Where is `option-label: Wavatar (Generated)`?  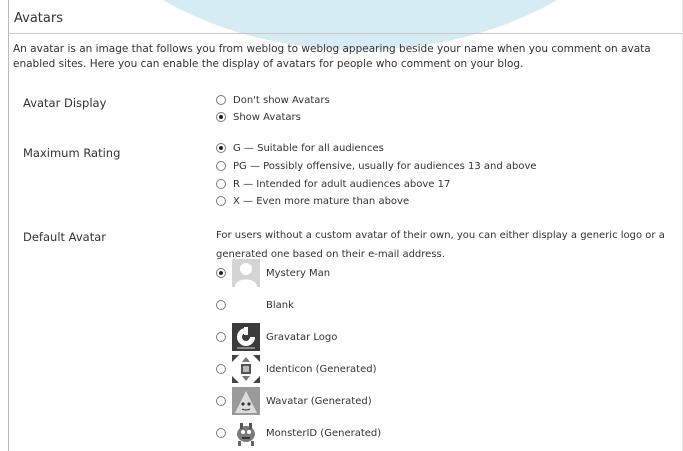
option-label: Wavatar (Generated) is located at coordinates (319, 401).